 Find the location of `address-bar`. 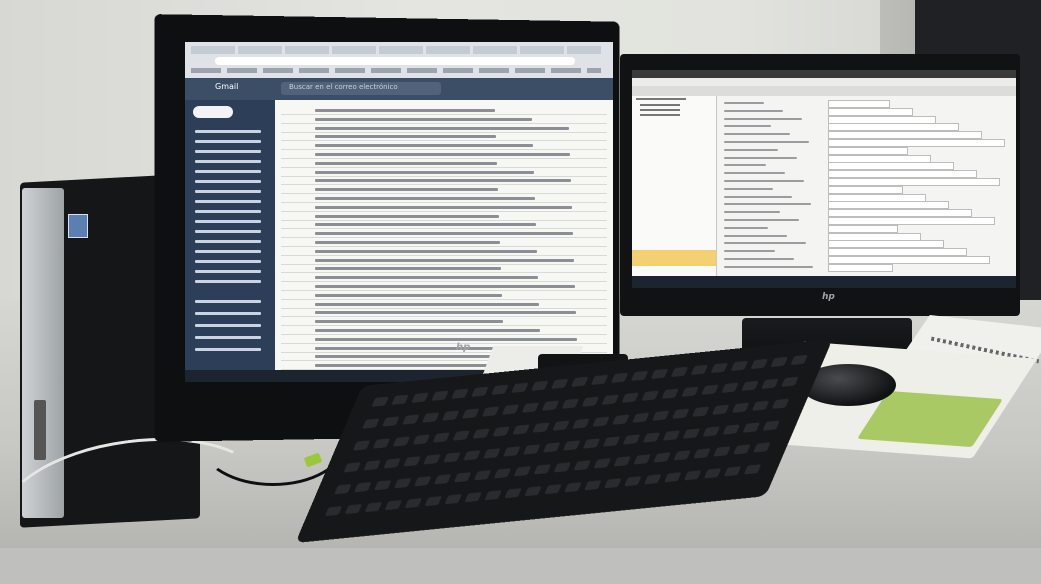

address-bar is located at coordinates (395, 61).